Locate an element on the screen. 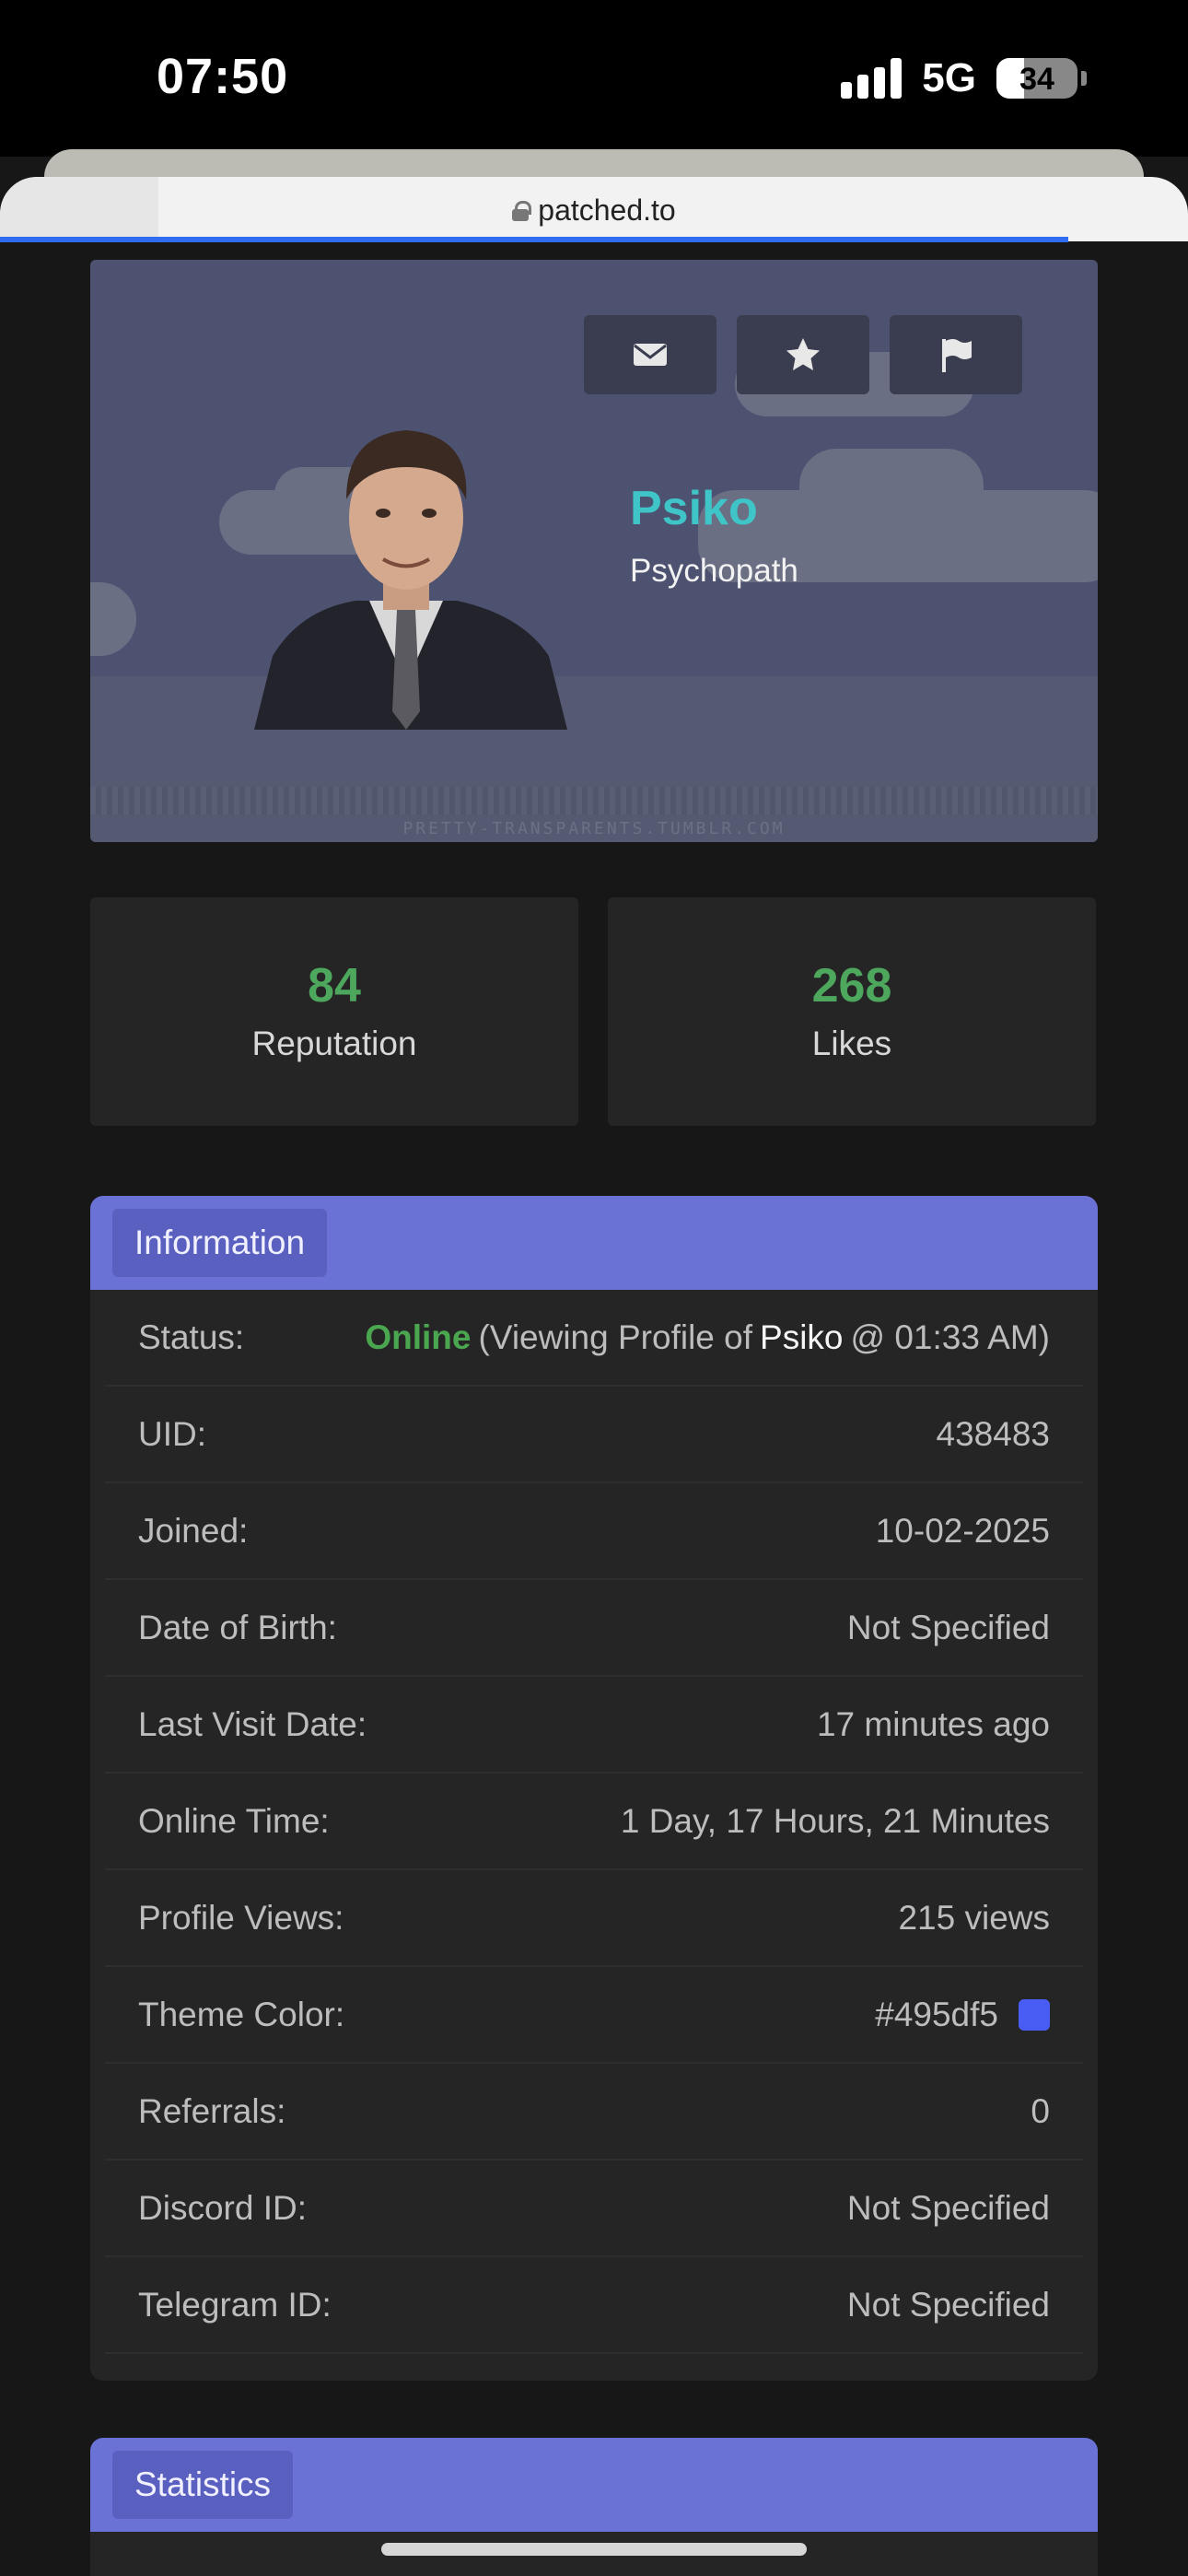 The width and height of the screenshot is (1188, 2576). info-label: Discord ID: is located at coordinates (222, 2207).